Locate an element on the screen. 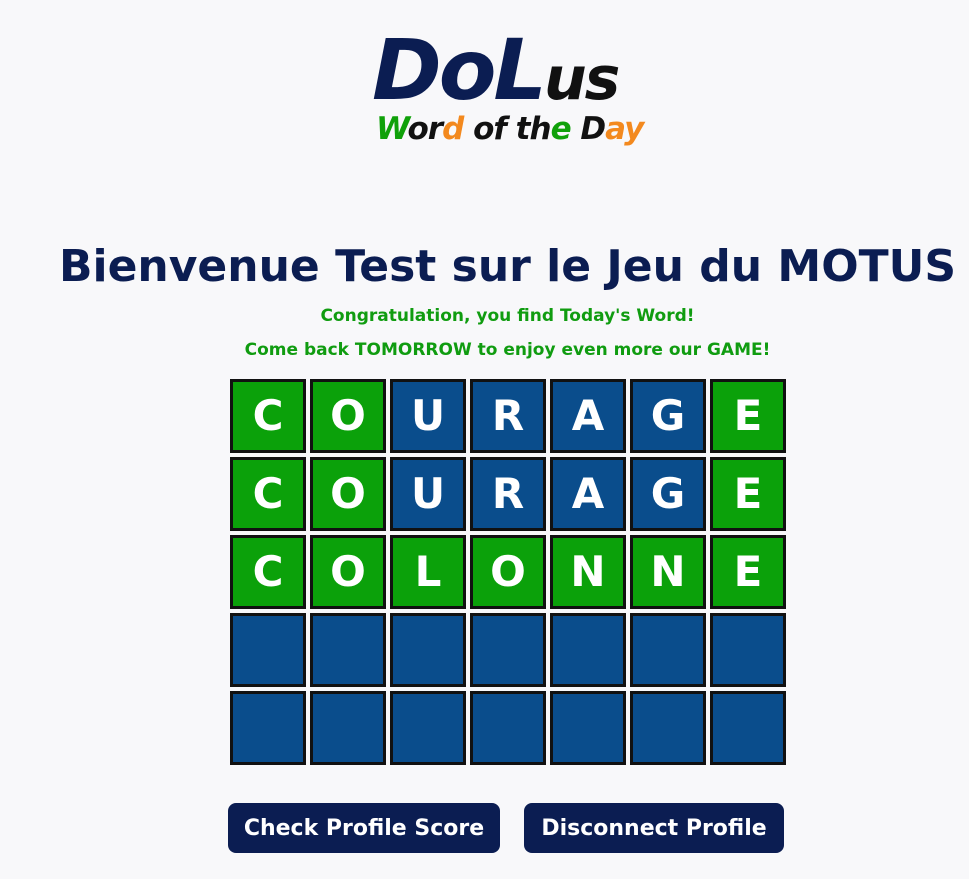 Image resolution: width=969 pixels, height=879 pixels. grid-cell-r5-c2 is located at coordinates (348, 728).